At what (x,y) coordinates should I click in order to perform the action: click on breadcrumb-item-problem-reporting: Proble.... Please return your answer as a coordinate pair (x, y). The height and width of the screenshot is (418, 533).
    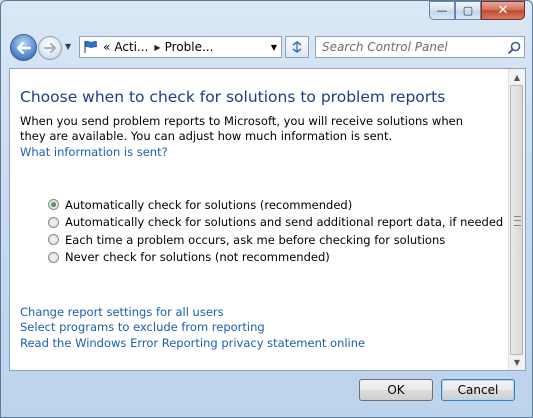
    Looking at the image, I should click on (189, 47).